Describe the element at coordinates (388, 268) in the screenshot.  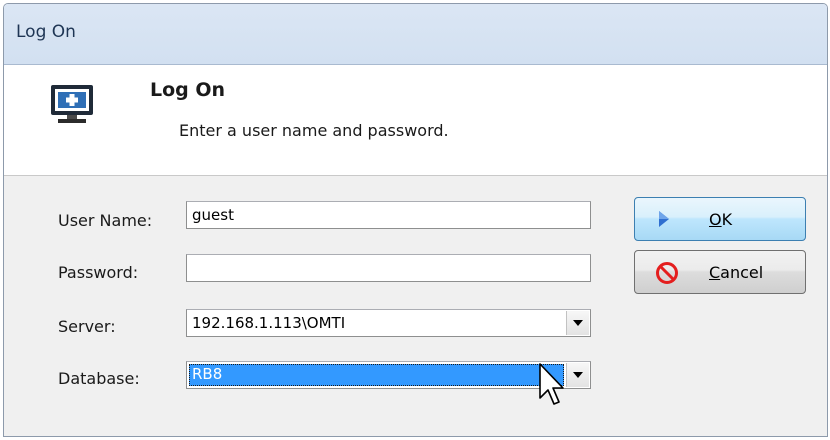
I see `password-input` at that location.